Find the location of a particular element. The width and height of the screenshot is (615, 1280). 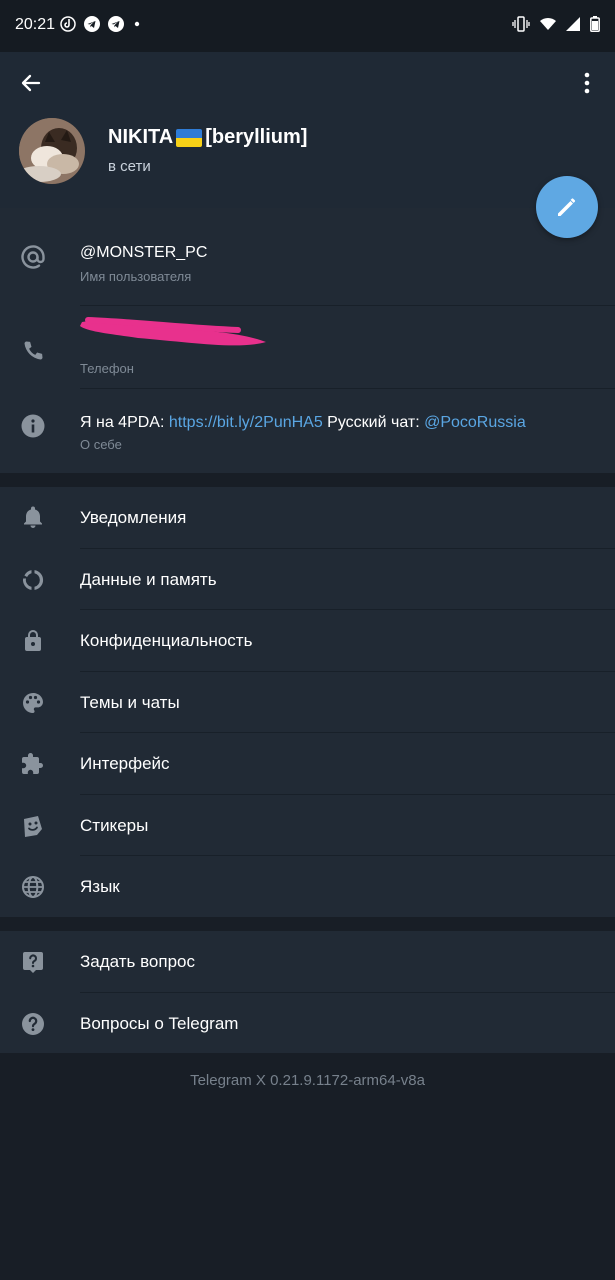

notification-icons is located at coordinates (101, 24).